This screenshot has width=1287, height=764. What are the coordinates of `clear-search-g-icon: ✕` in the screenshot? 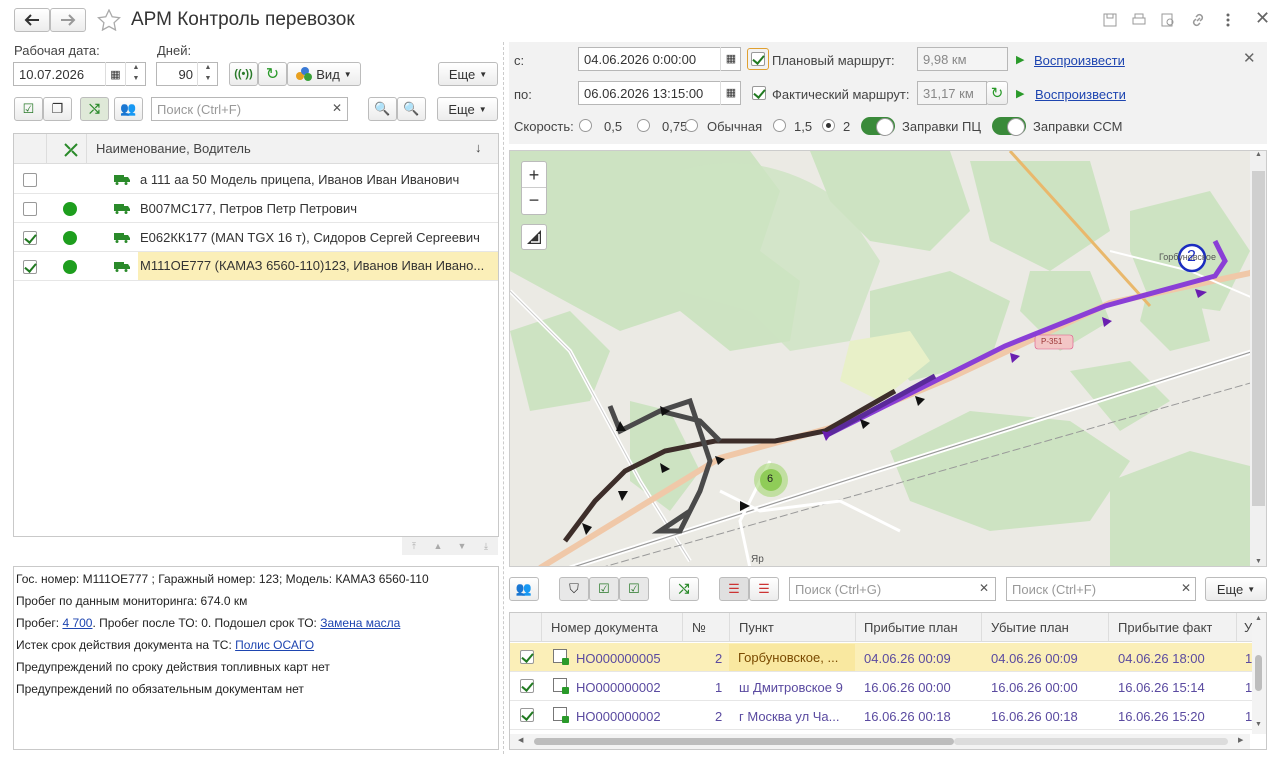 It's located at (984, 588).